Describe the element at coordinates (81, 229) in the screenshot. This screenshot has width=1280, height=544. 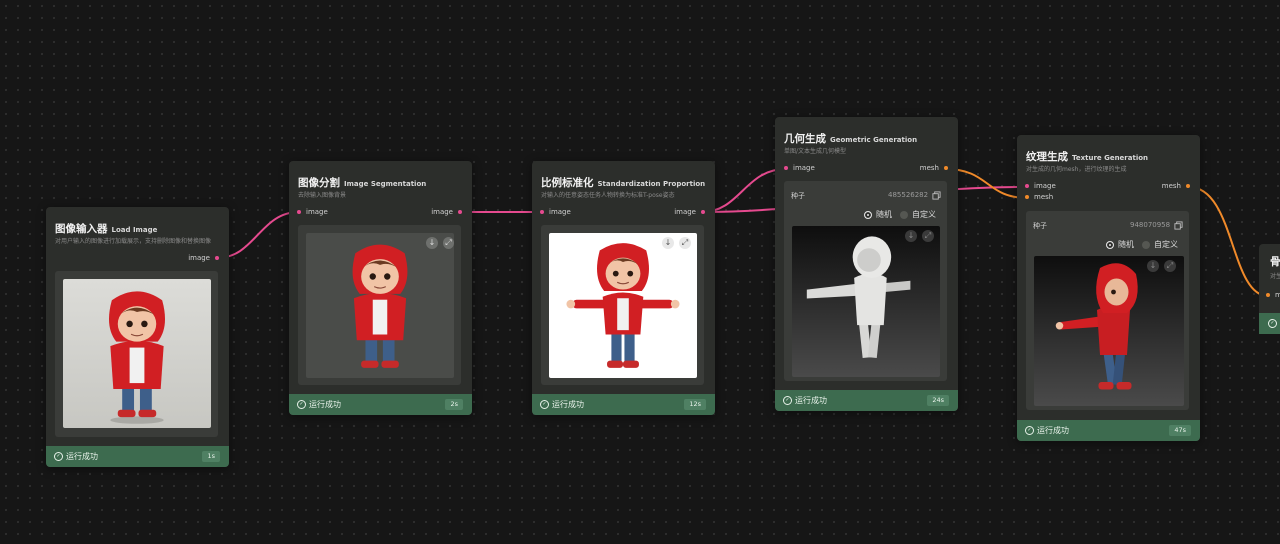
I see `node-title-zh: 图像输入器` at that location.